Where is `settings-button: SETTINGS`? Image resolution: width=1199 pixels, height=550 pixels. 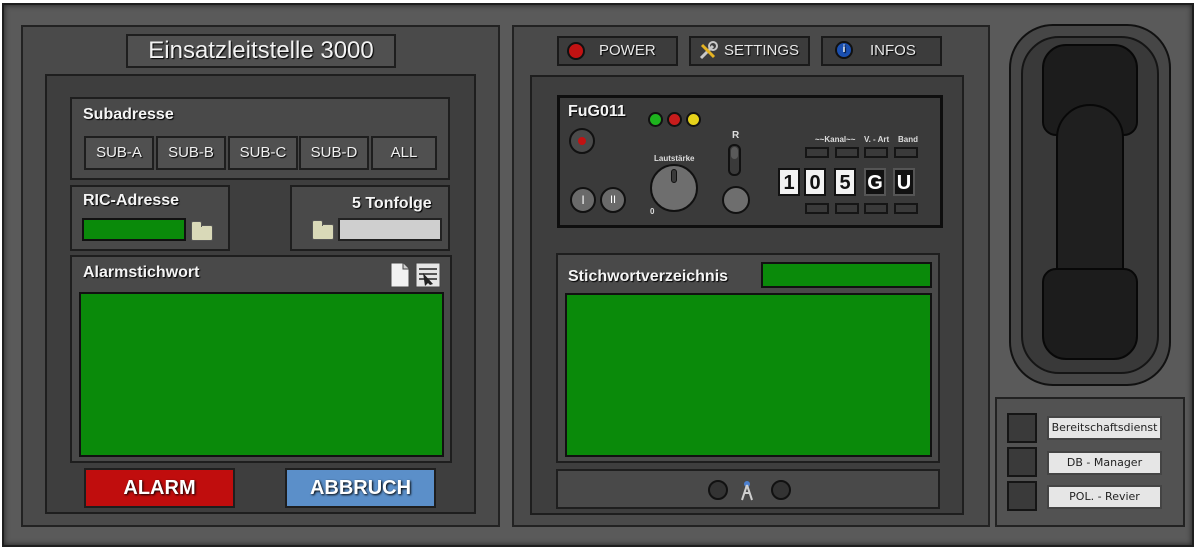
settings-button: SETTINGS is located at coordinates (749, 51).